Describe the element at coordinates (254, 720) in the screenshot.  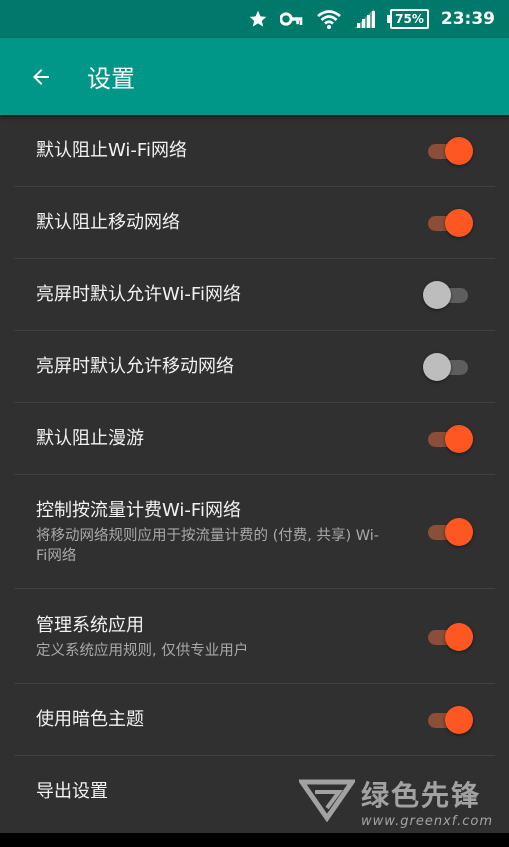
I see `setting-dark-theme: 使用暗色主题` at that location.